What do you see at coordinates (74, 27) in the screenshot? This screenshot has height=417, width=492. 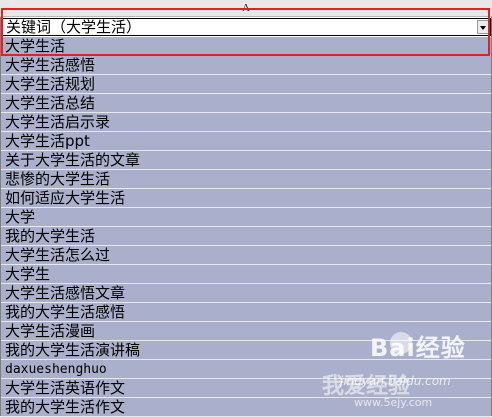 I see `dropdown-value: 关键词（大学生活）` at bounding box center [74, 27].